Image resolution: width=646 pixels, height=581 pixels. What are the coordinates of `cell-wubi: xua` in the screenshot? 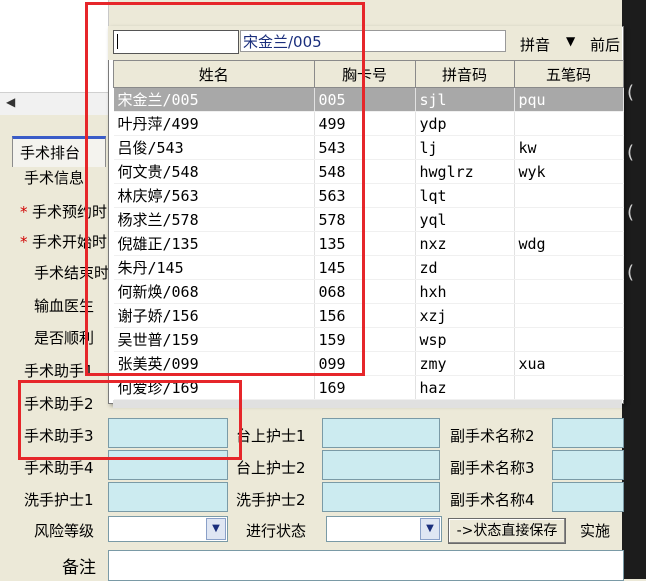 It's located at (569, 363).